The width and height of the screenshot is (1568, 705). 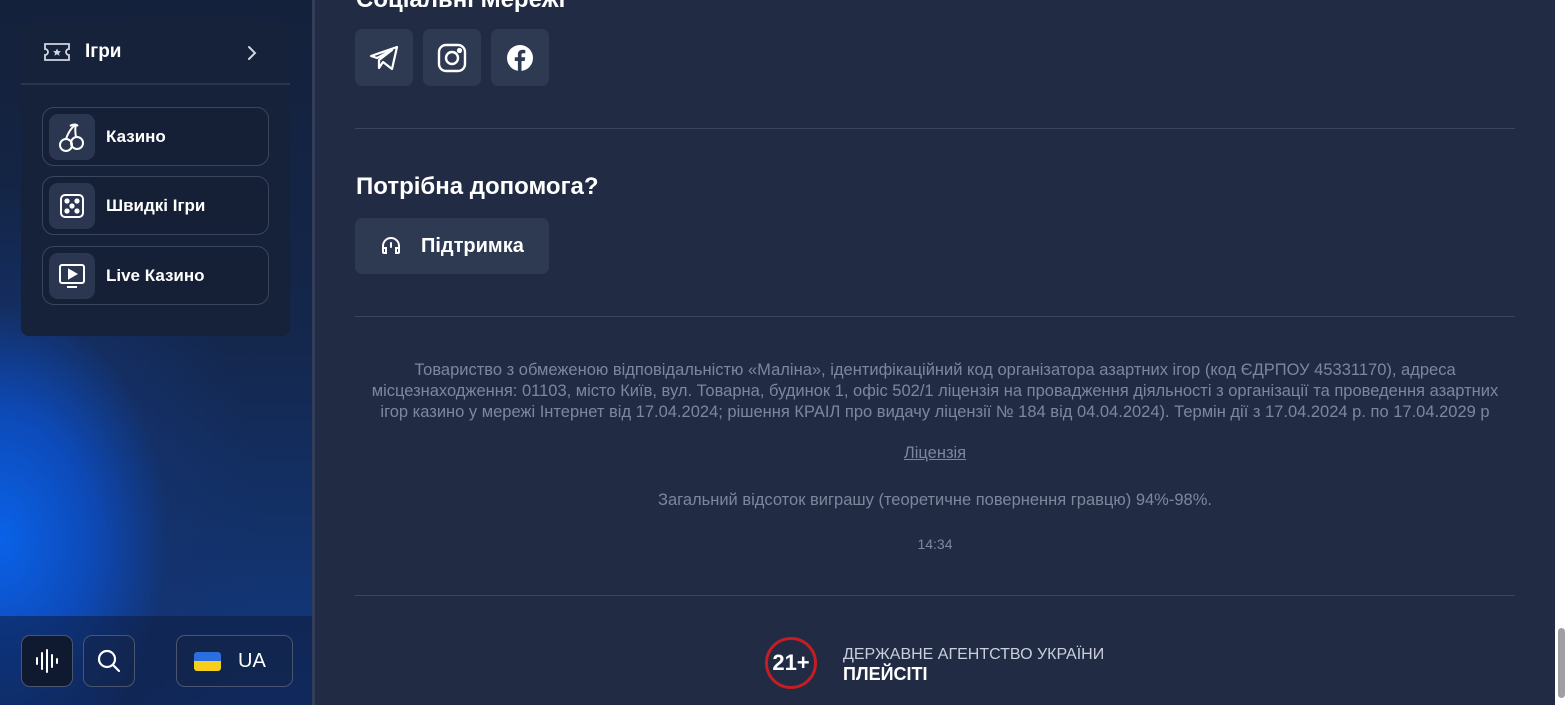 I want to click on telegram-icon, so click(x=384, y=57).